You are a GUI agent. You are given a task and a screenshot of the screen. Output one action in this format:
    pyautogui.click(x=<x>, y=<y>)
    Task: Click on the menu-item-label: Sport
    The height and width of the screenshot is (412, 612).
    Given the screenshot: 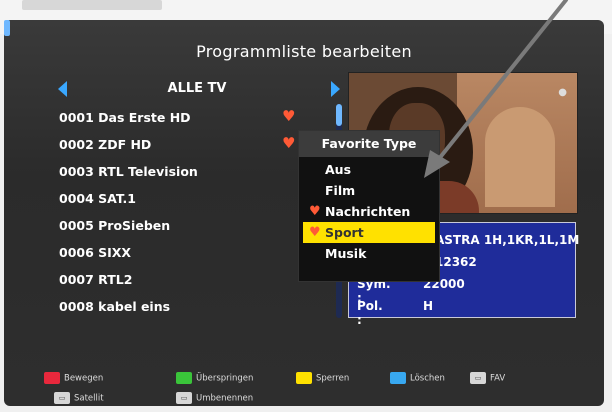 What is the action you would take?
    pyautogui.click(x=344, y=232)
    